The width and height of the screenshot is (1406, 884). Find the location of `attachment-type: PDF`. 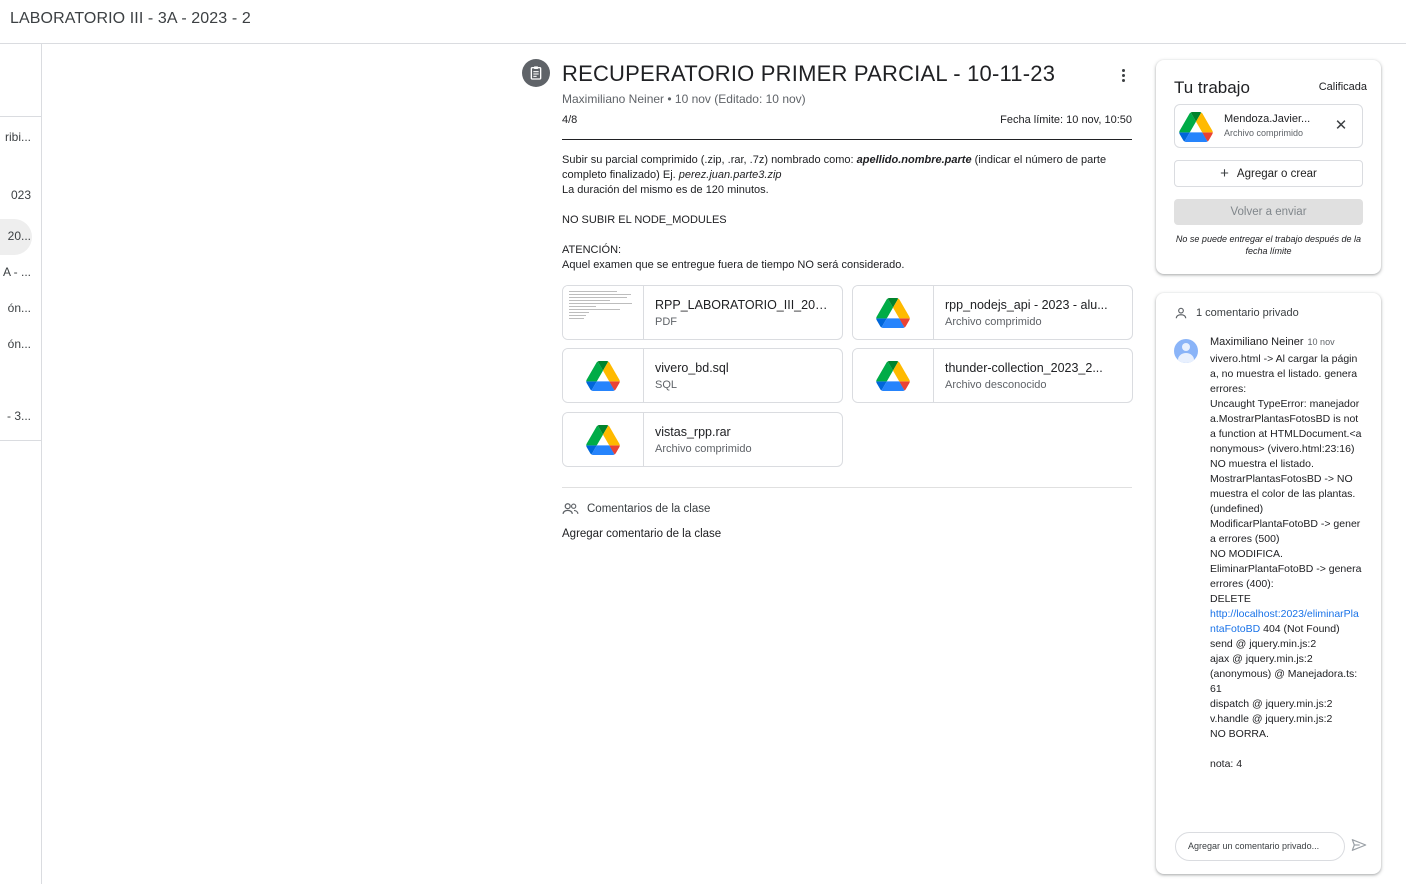

attachment-type: PDF is located at coordinates (666, 322).